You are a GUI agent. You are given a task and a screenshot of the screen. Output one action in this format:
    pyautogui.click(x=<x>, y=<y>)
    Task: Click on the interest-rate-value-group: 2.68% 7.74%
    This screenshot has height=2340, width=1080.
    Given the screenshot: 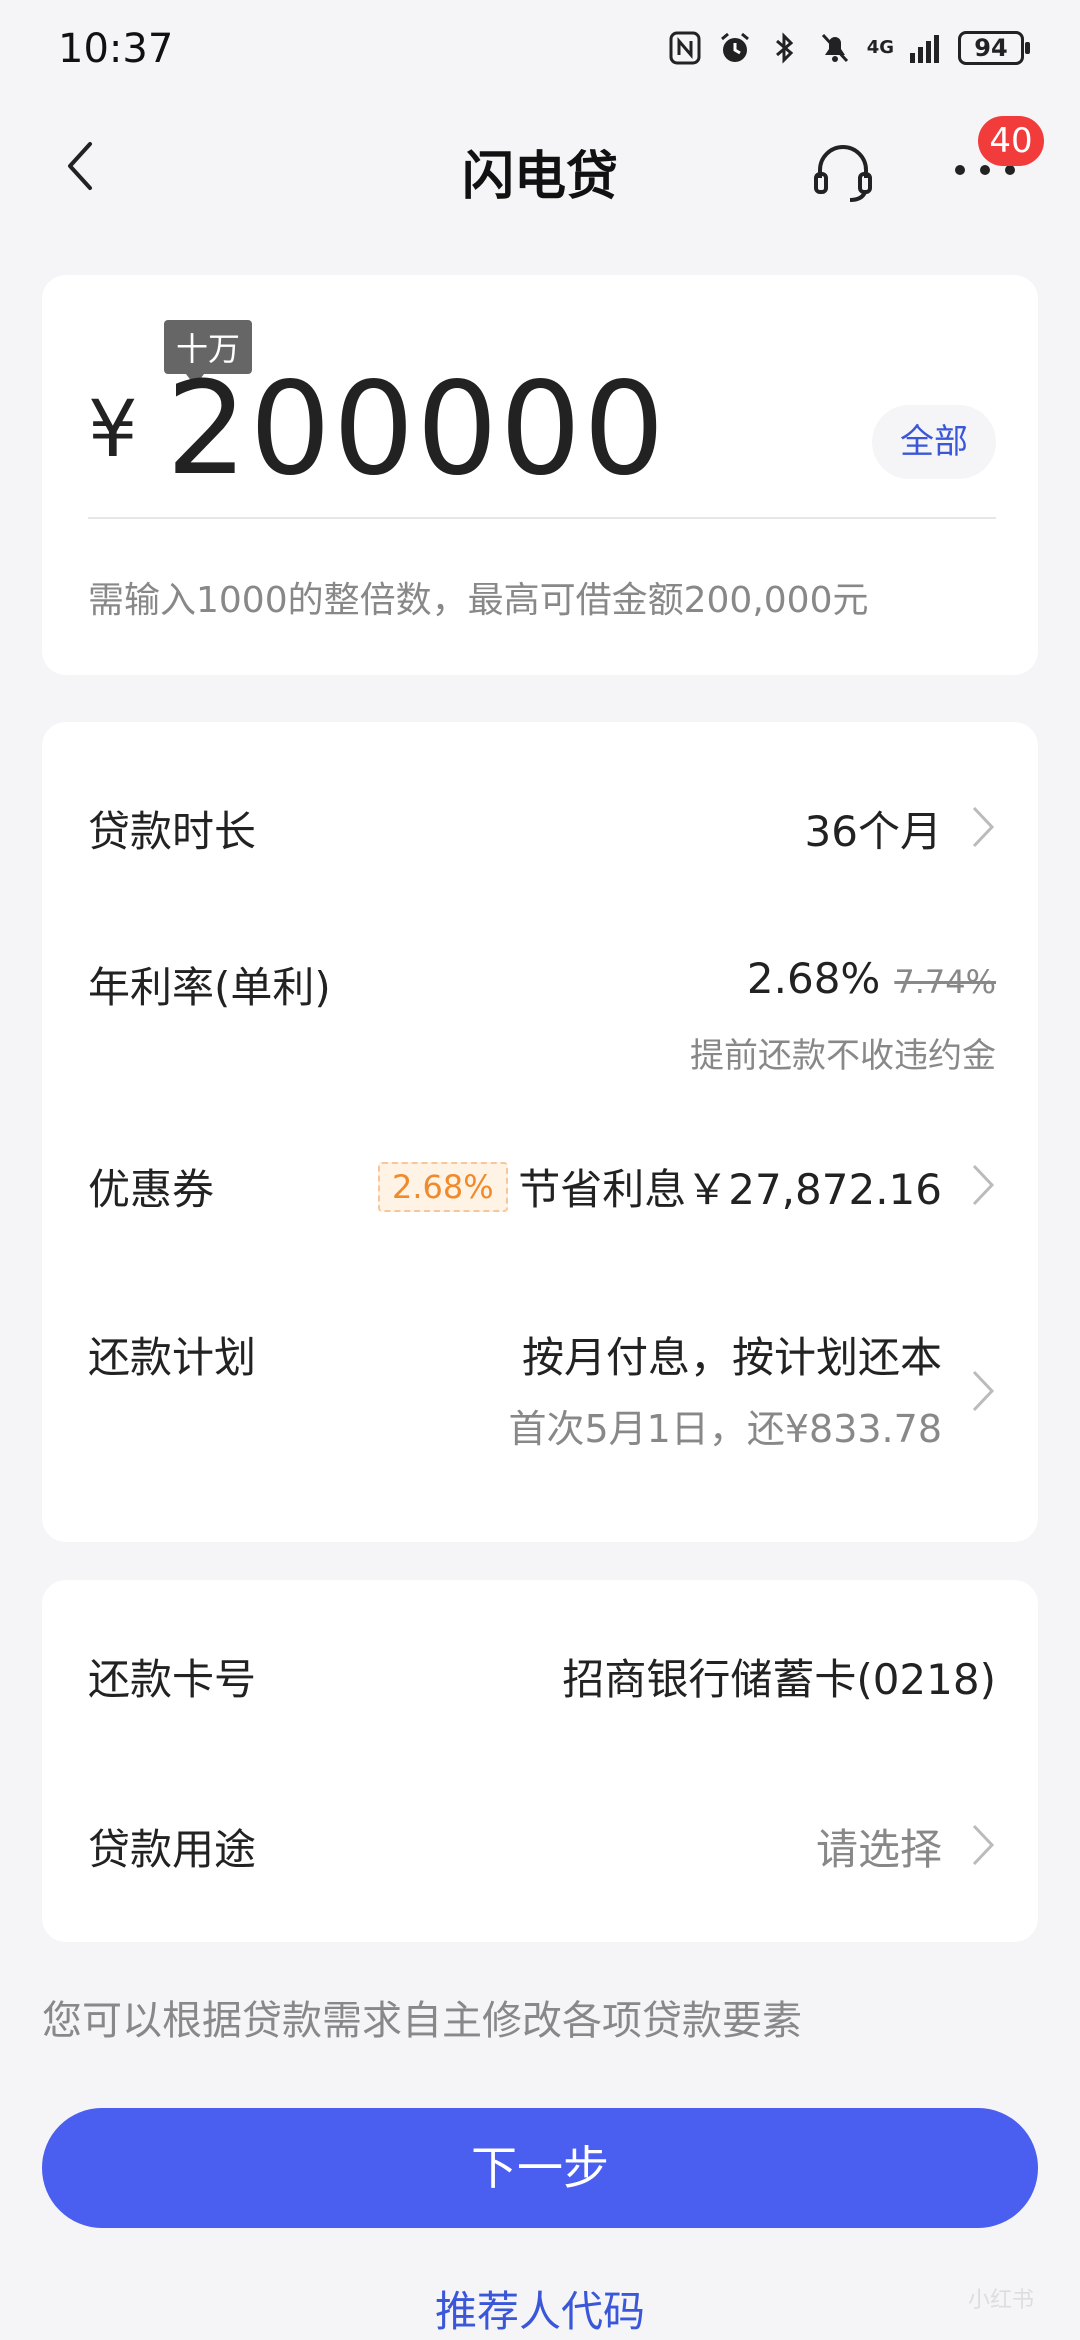 What is the action you would take?
    pyautogui.click(x=871, y=978)
    